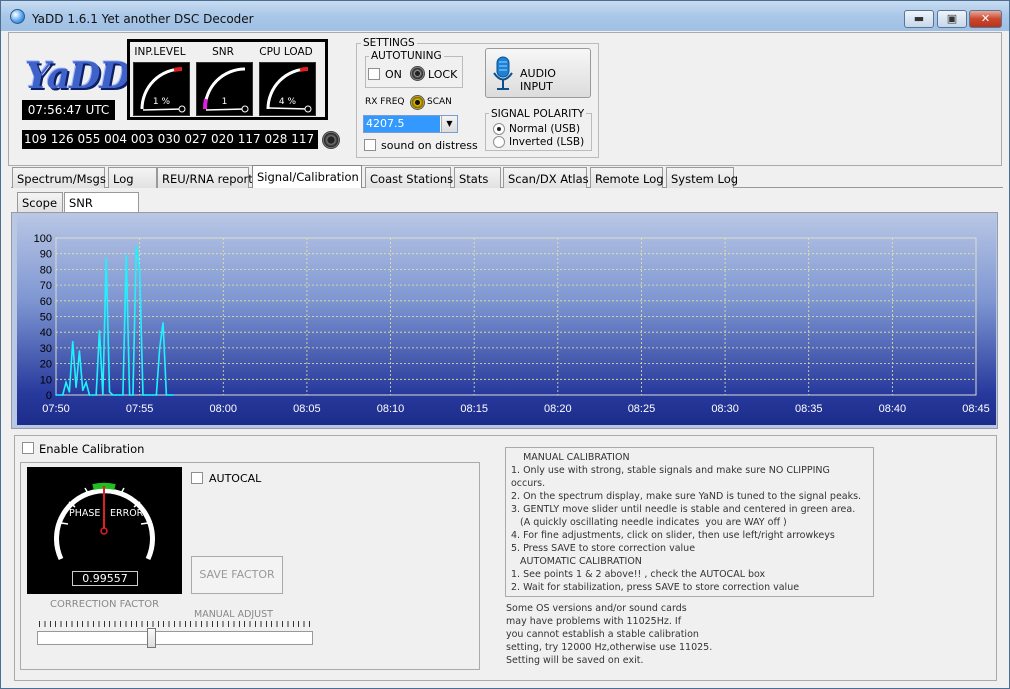  What do you see at coordinates (224, 89) in the screenshot?
I see `snr-gauge: 1` at bounding box center [224, 89].